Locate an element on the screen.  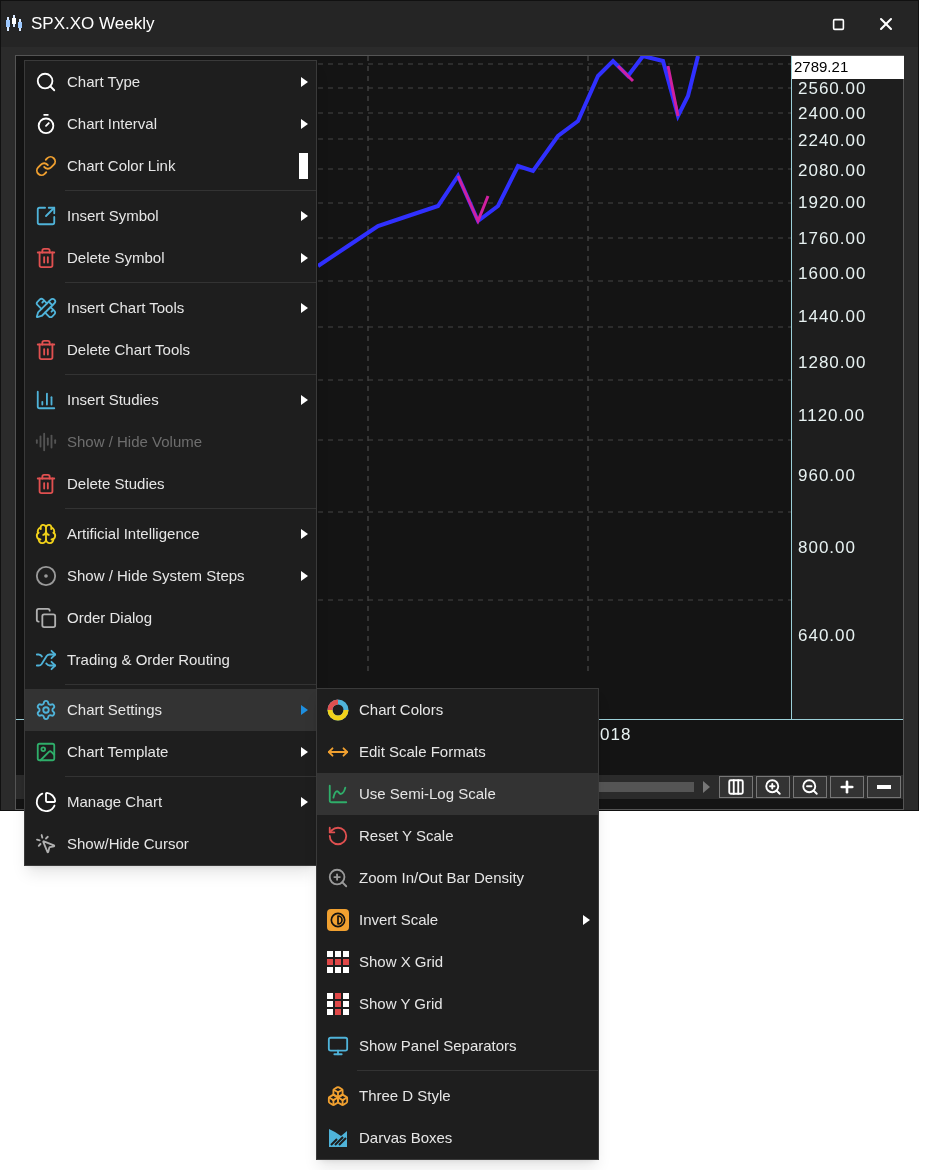
hatched-chart-icon is located at coordinates (338, 1138).